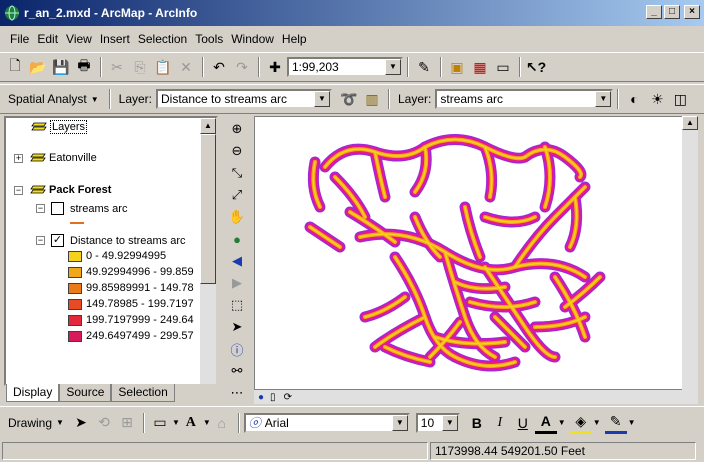 This screenshot has width=704, height=462. What do you see at coordinates (237, 261) in the screenshot?
I see `back-arrow-icon: ◀` at bounding box center [237, 261].